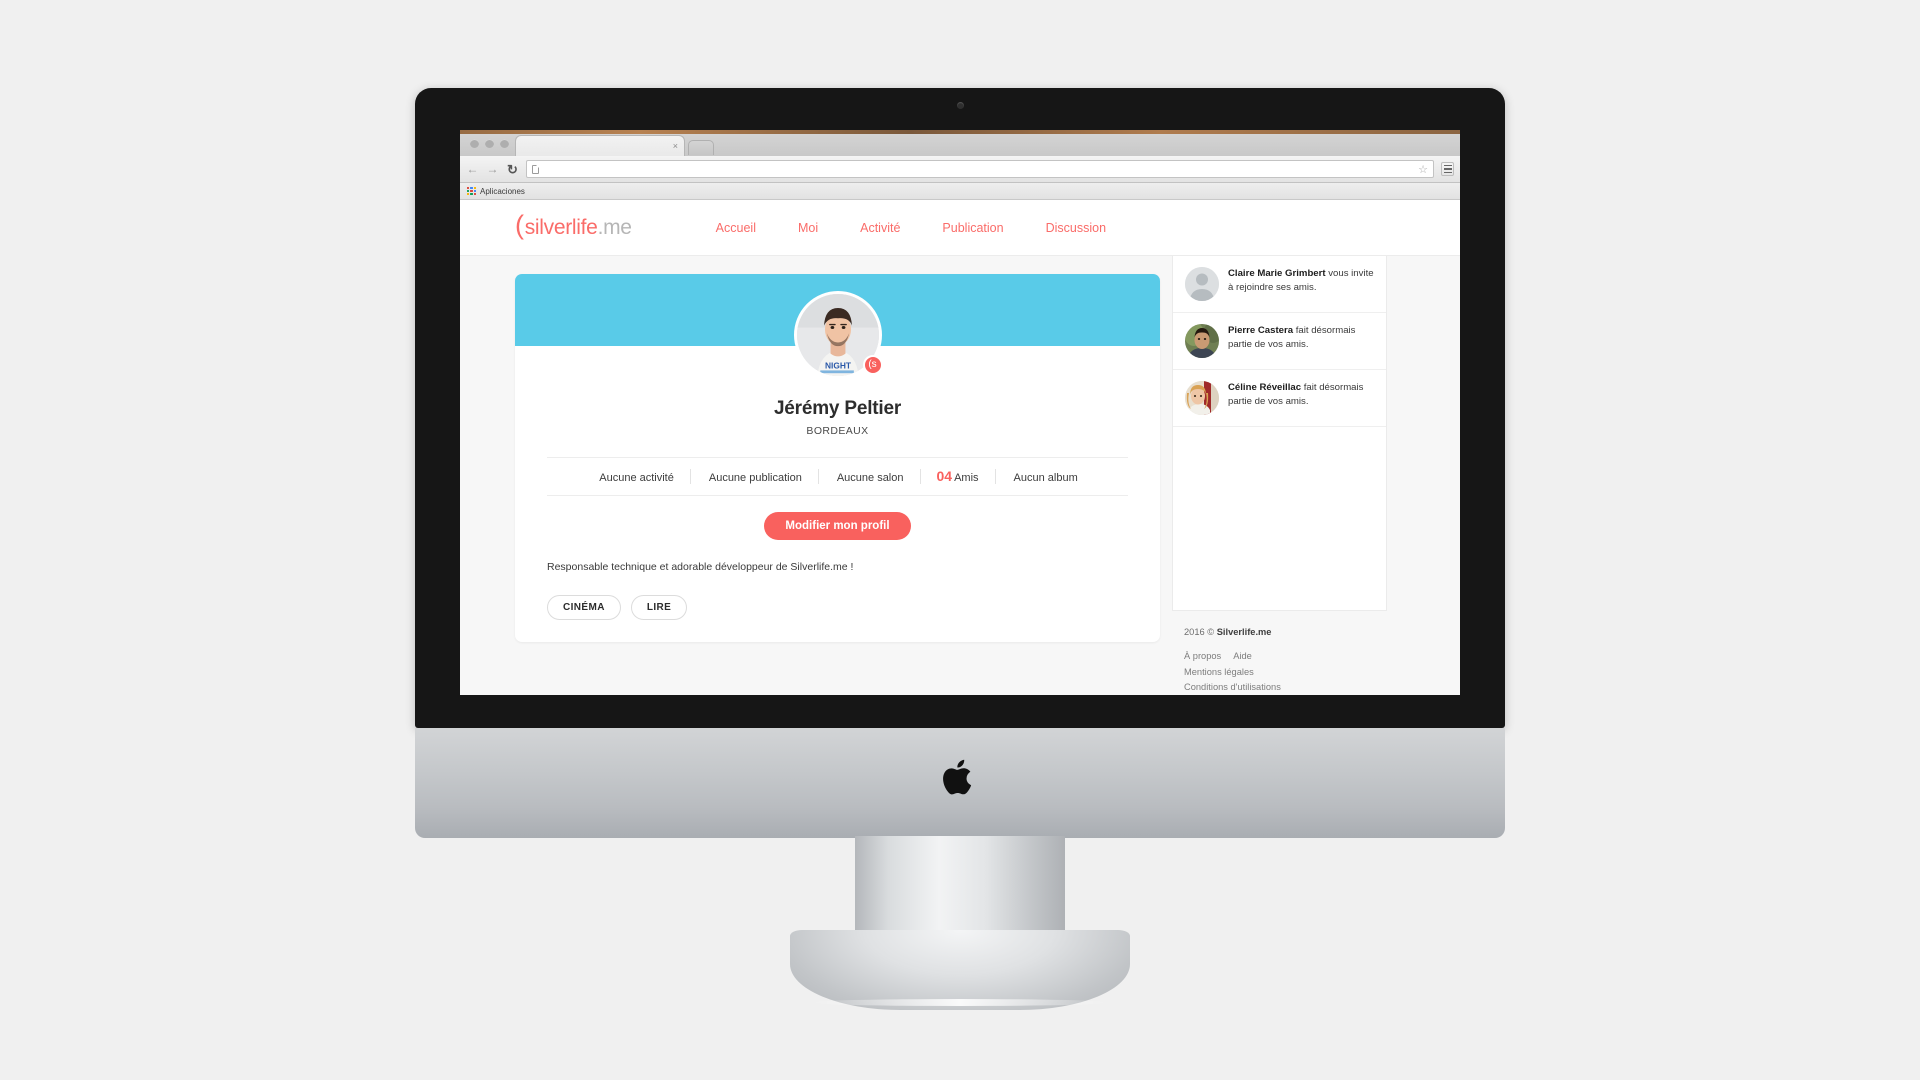  I want to click on profile-cta-row: Modifier mon profil, so click(837, 528).